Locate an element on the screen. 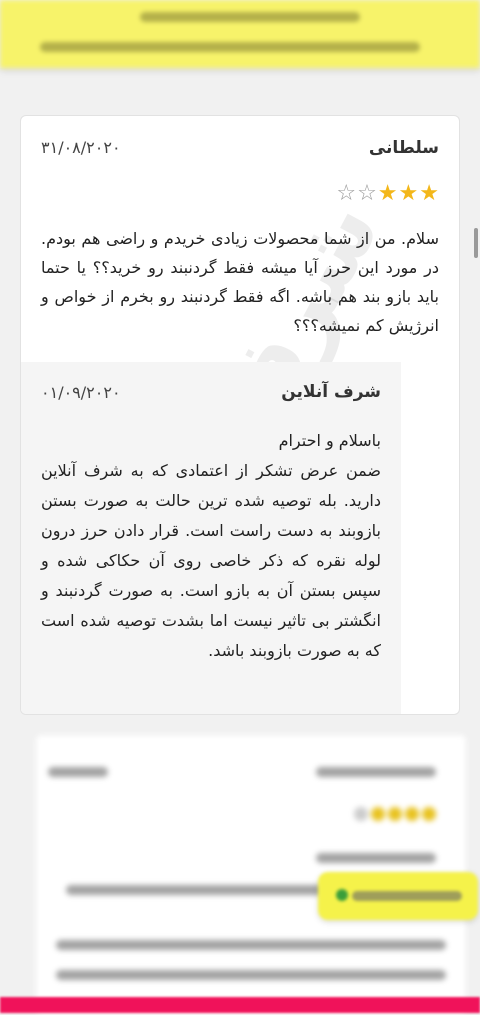 This screenshot has width=480, height=1015. scrollbar-thumb is located at coordinates (476, 243).